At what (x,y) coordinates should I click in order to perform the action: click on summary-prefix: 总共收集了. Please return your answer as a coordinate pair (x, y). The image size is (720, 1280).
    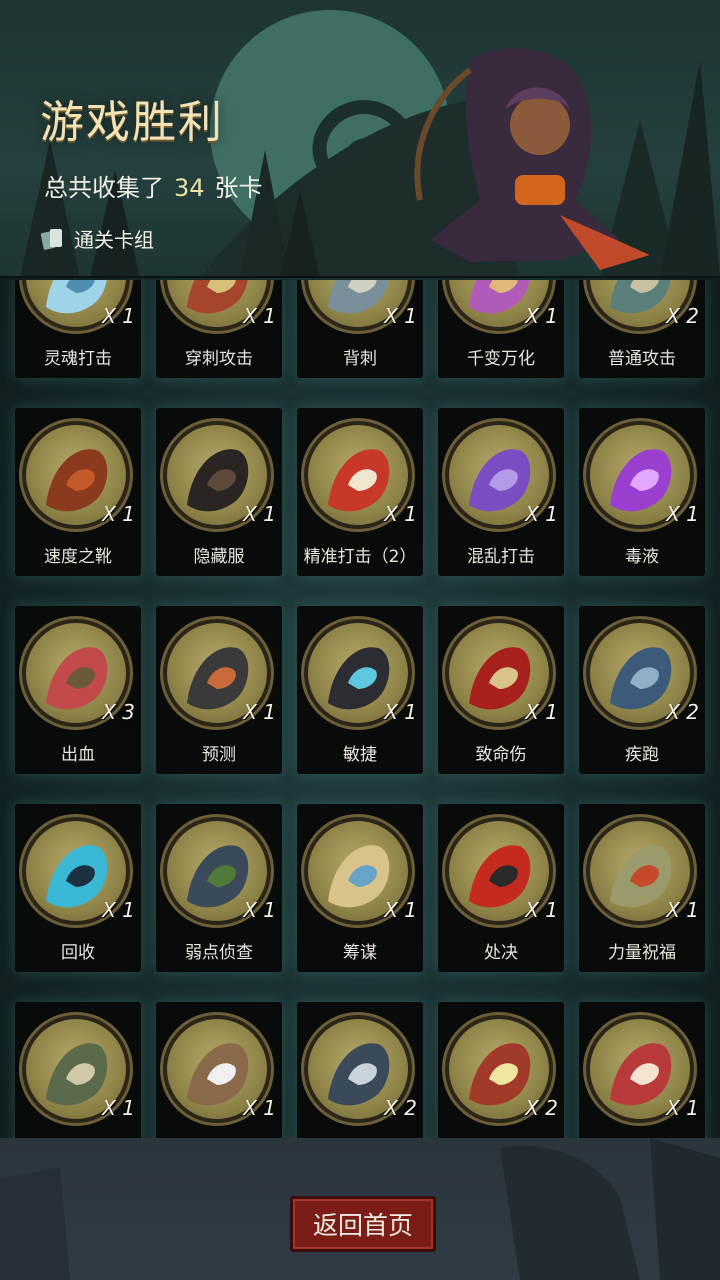
    Looking at the image, I should click on (104, 188).